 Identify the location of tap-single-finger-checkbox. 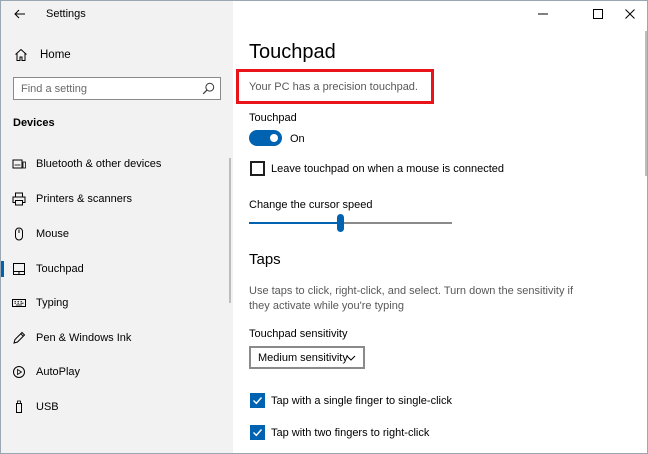
(257, 400).